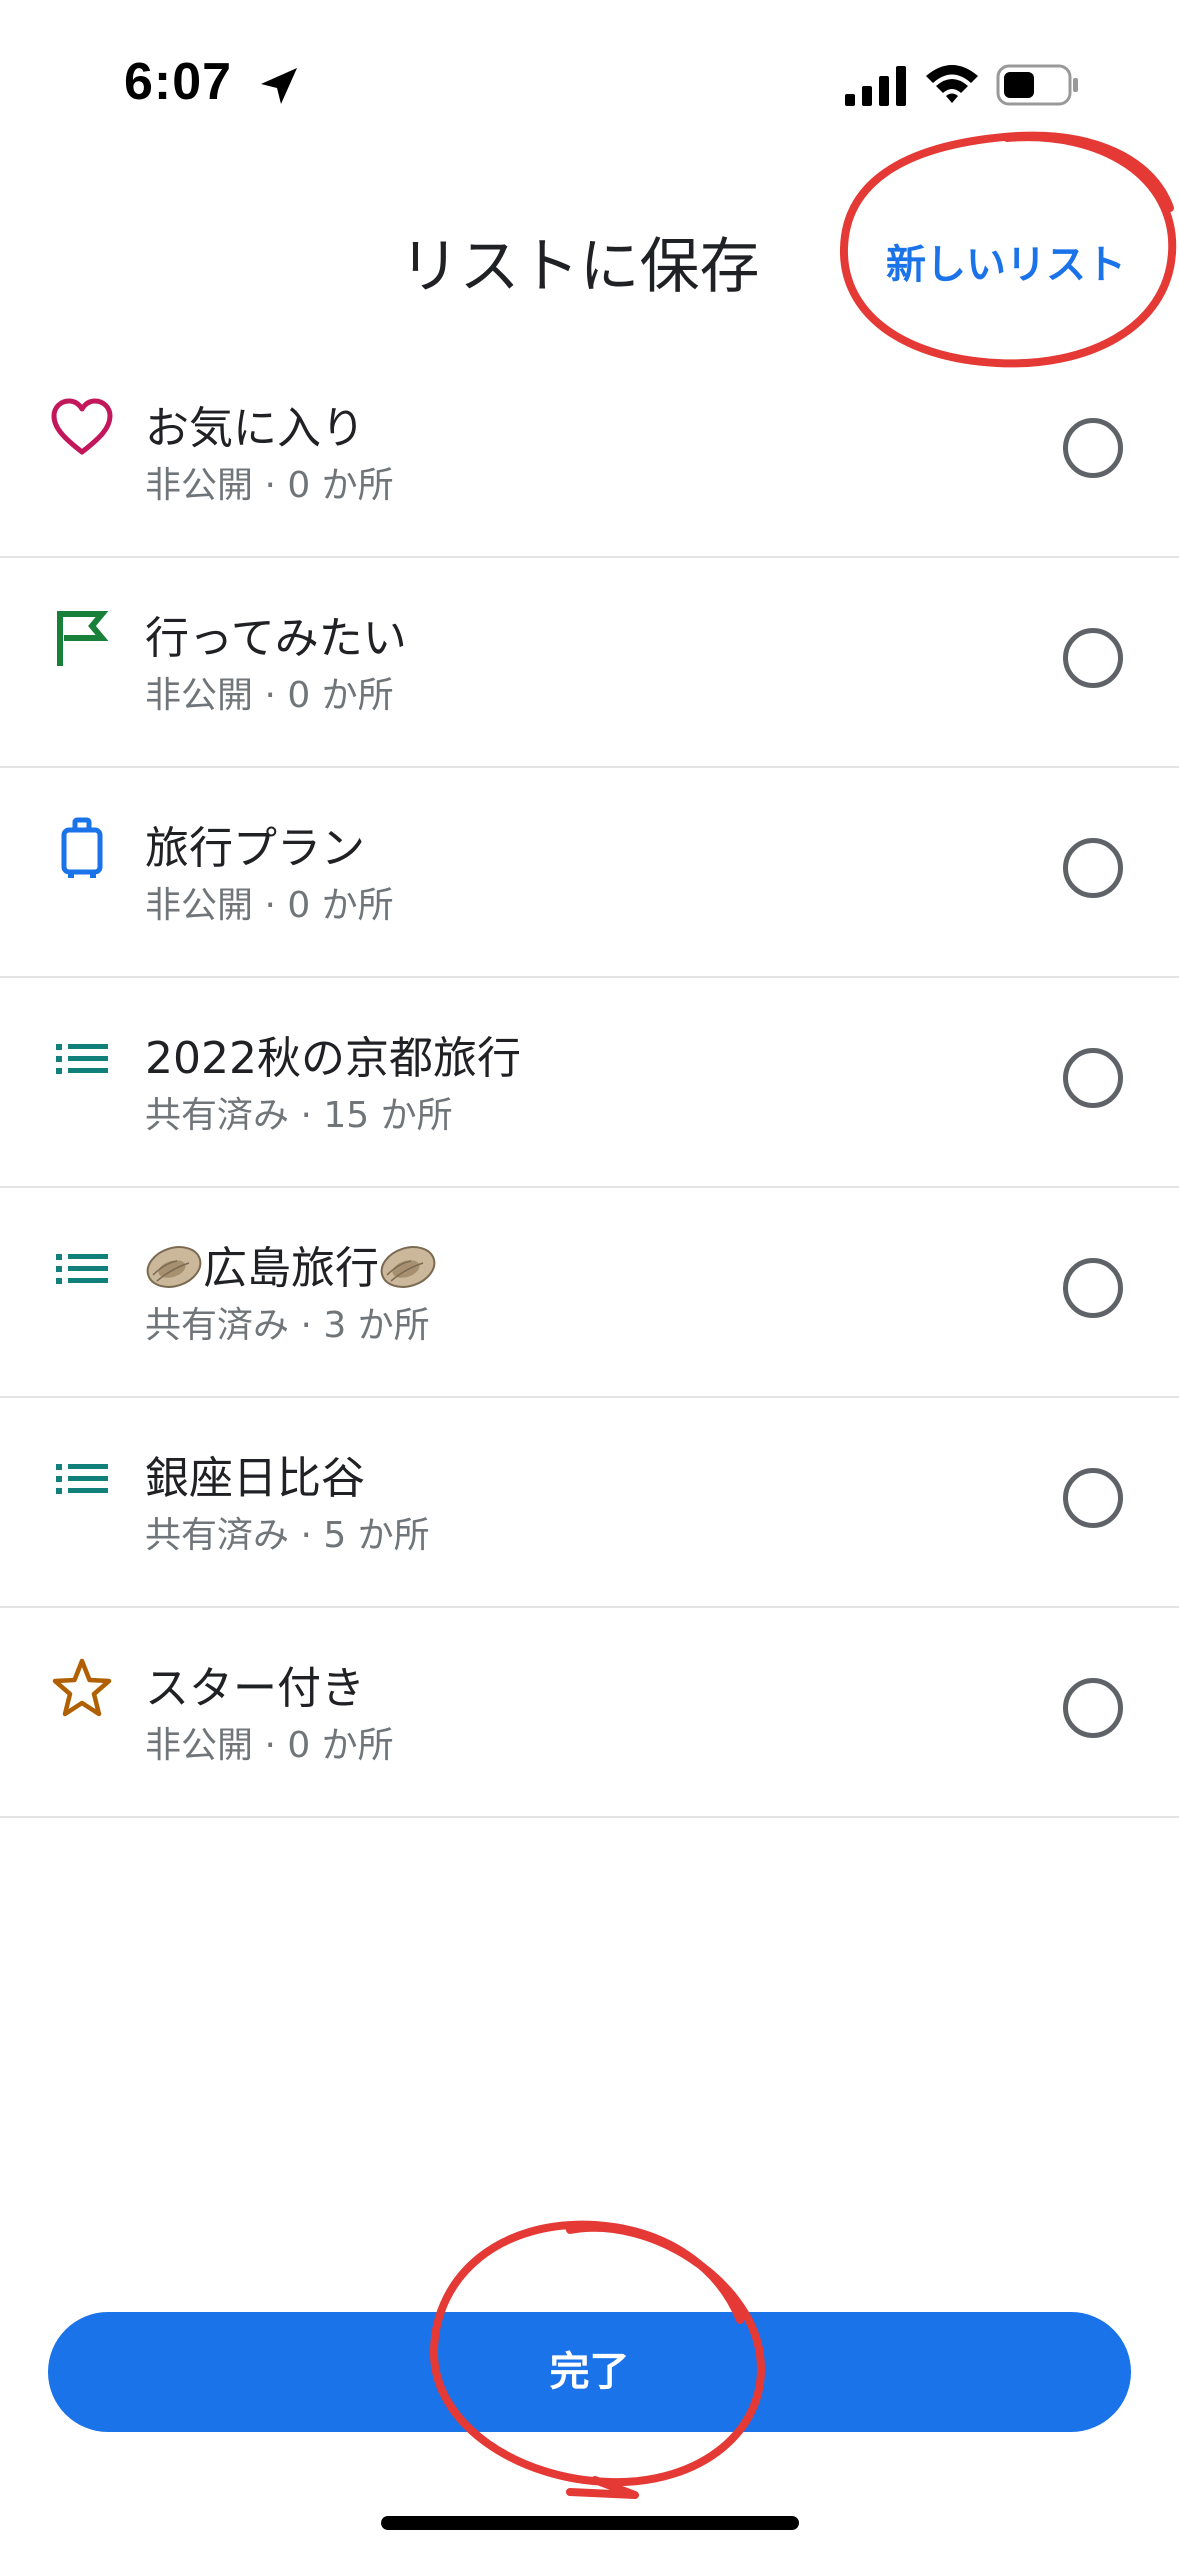 Image resolution: width=1179 pixels, height=2556 pixels. Describe the element at coordinates (589, 1293) in the screenshot. I see `list-item-hiroshima-trip: 広島旅行 共有済み · 3 か所` at that location.